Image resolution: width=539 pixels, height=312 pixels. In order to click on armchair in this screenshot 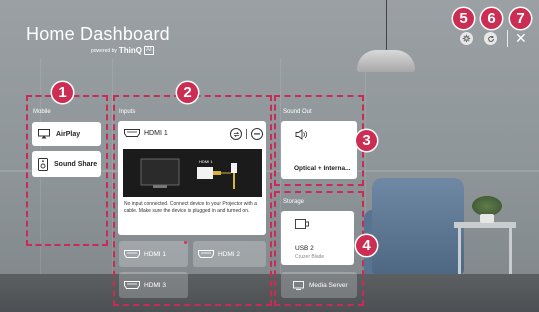, I will do `click(418, 226)`.